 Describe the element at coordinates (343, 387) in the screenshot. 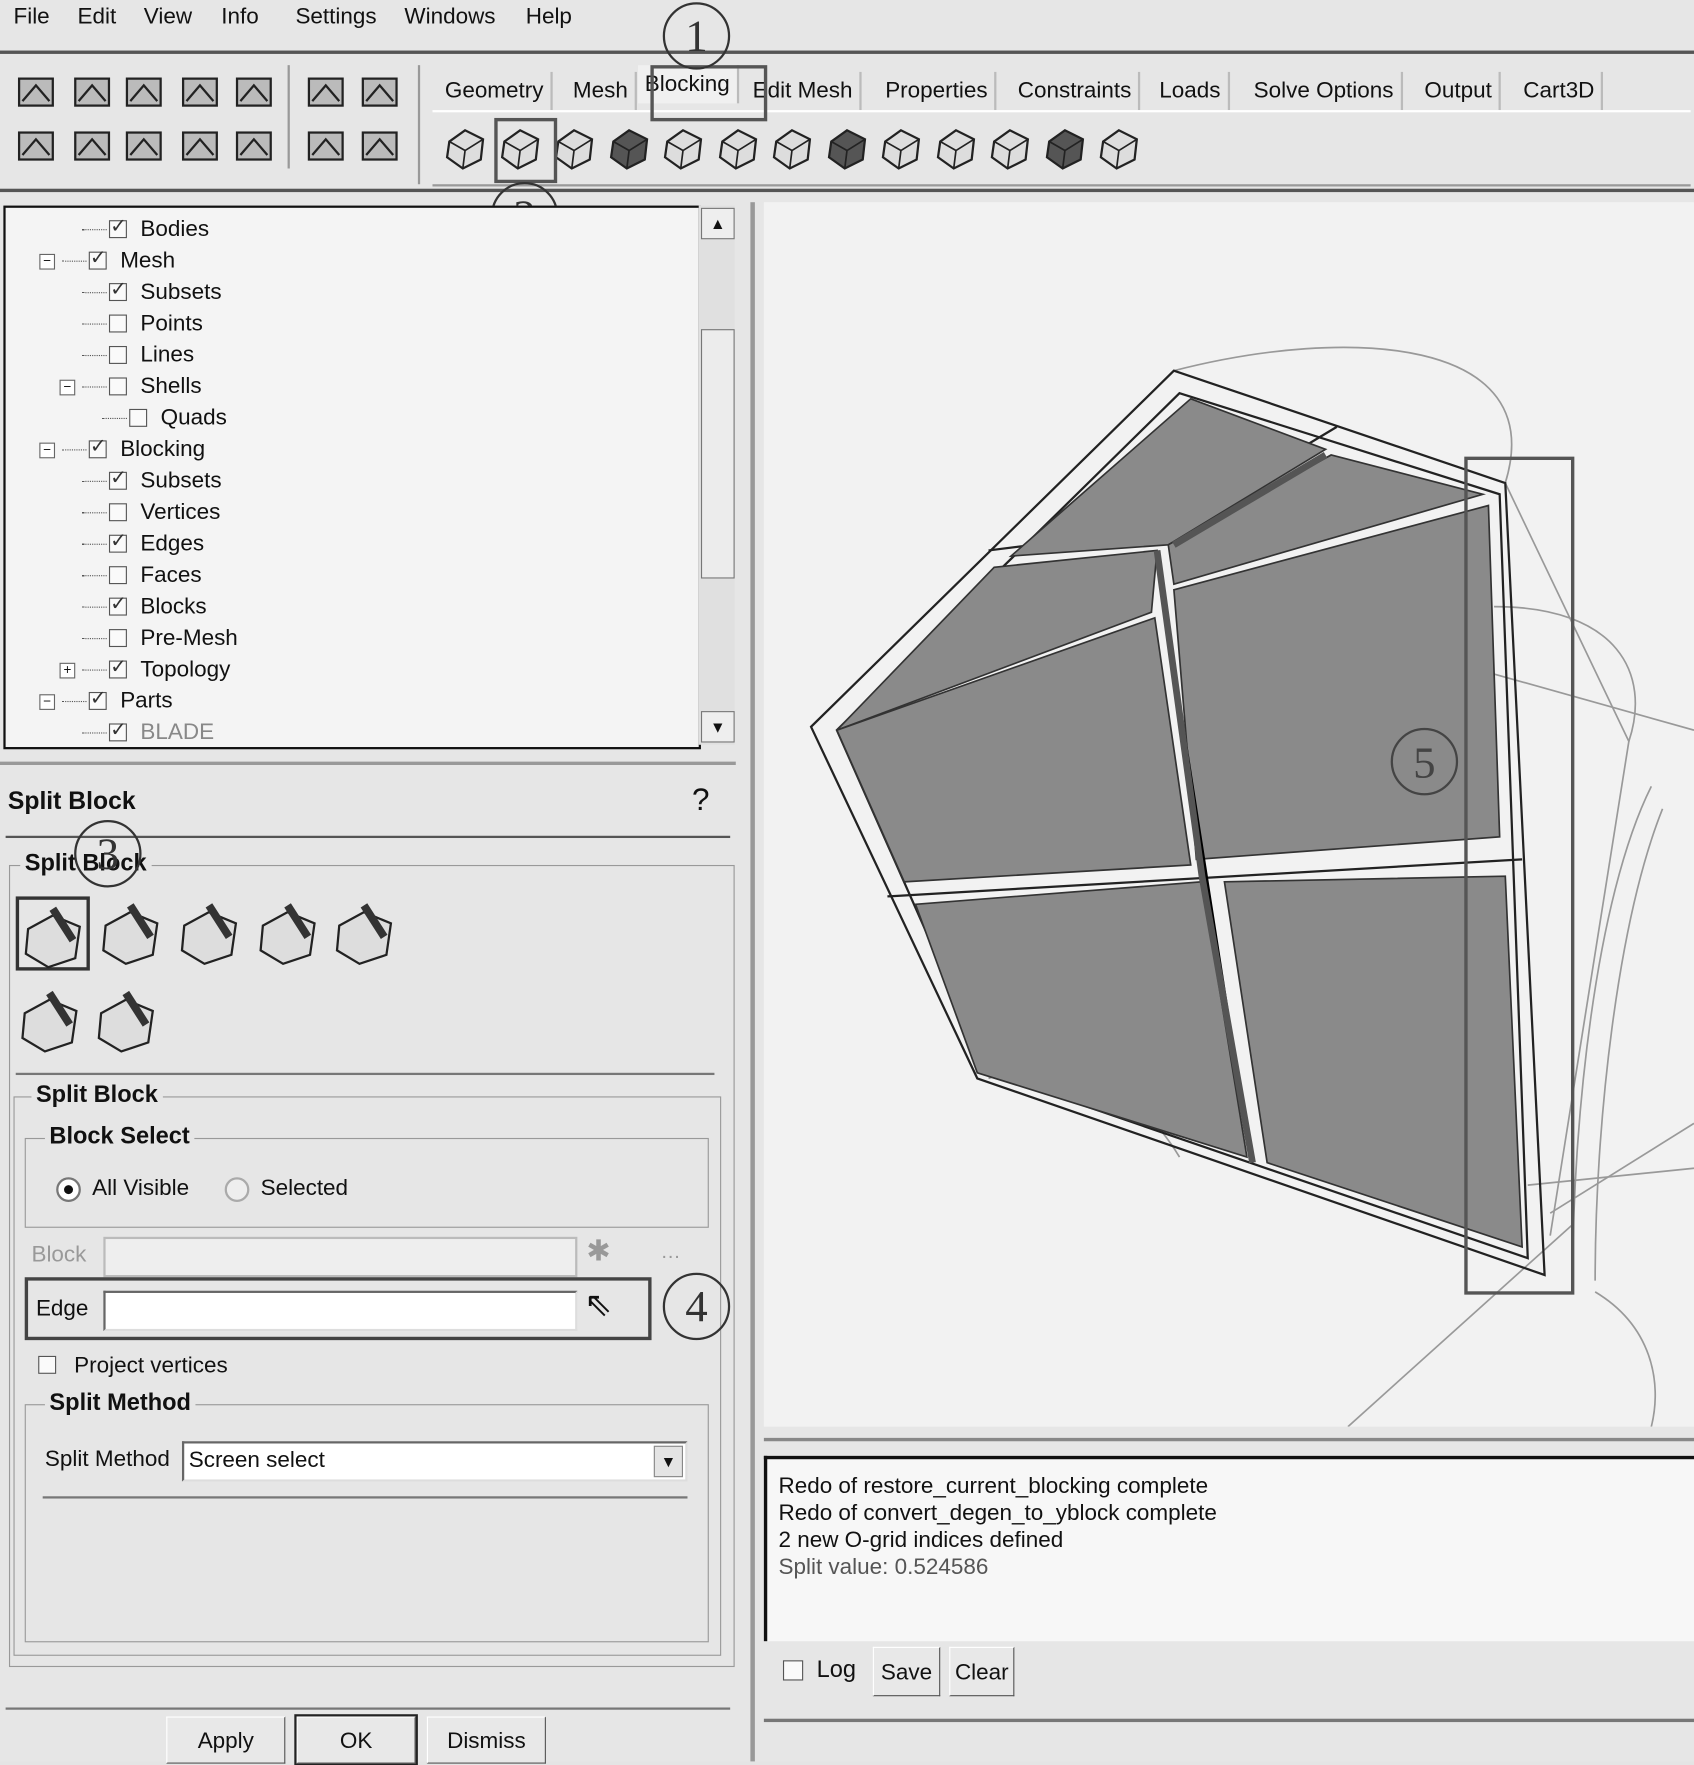

I see `tree-item-shells: Shells −` at that location.